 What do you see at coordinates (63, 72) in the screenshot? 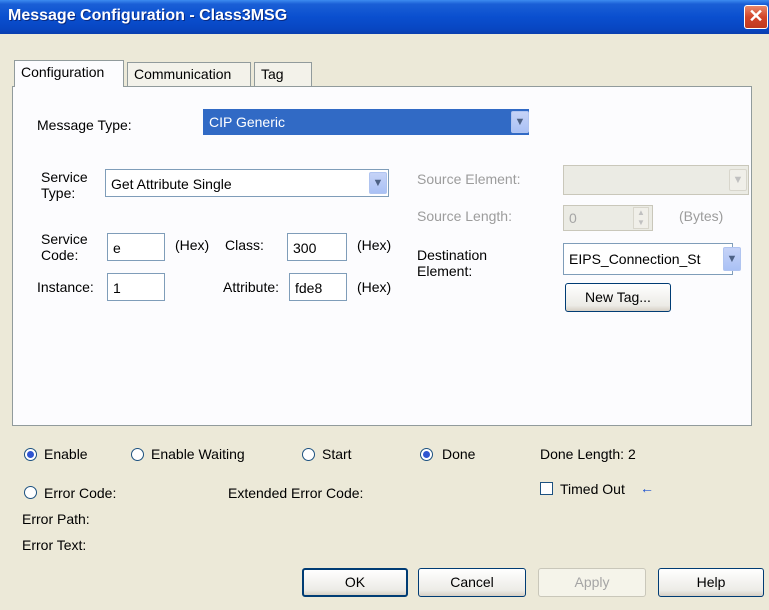
I see `tab-configuration-label: Configuration` at bounding box center [63, 72].